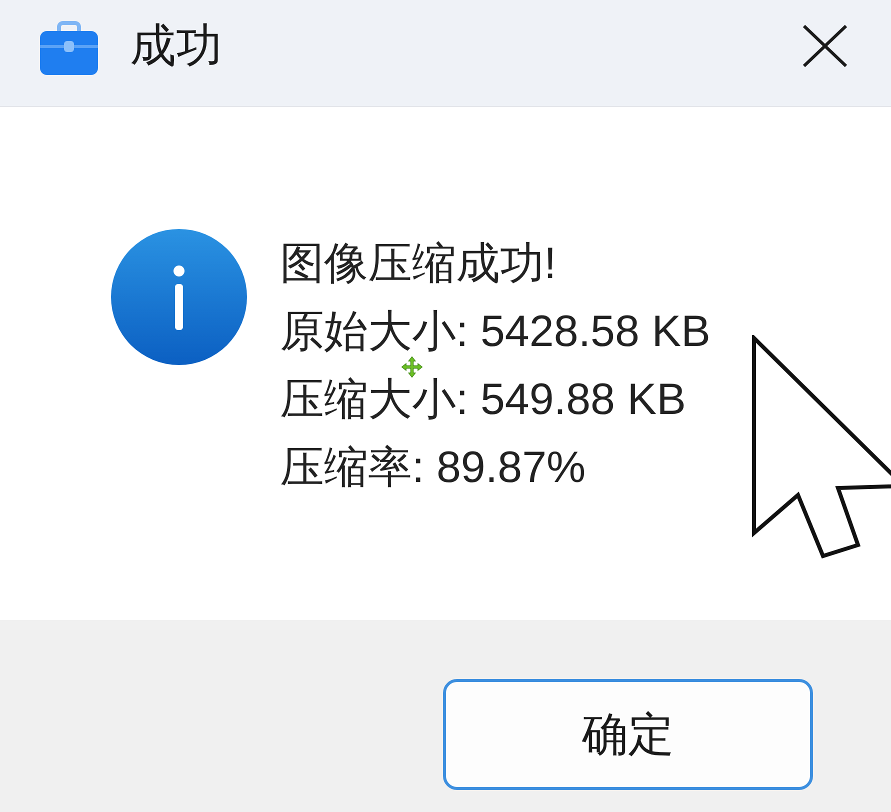 Image resolution: width=891 pixels, height=812 pixels. I want to click on window-title: 成功, so click(176, 45).